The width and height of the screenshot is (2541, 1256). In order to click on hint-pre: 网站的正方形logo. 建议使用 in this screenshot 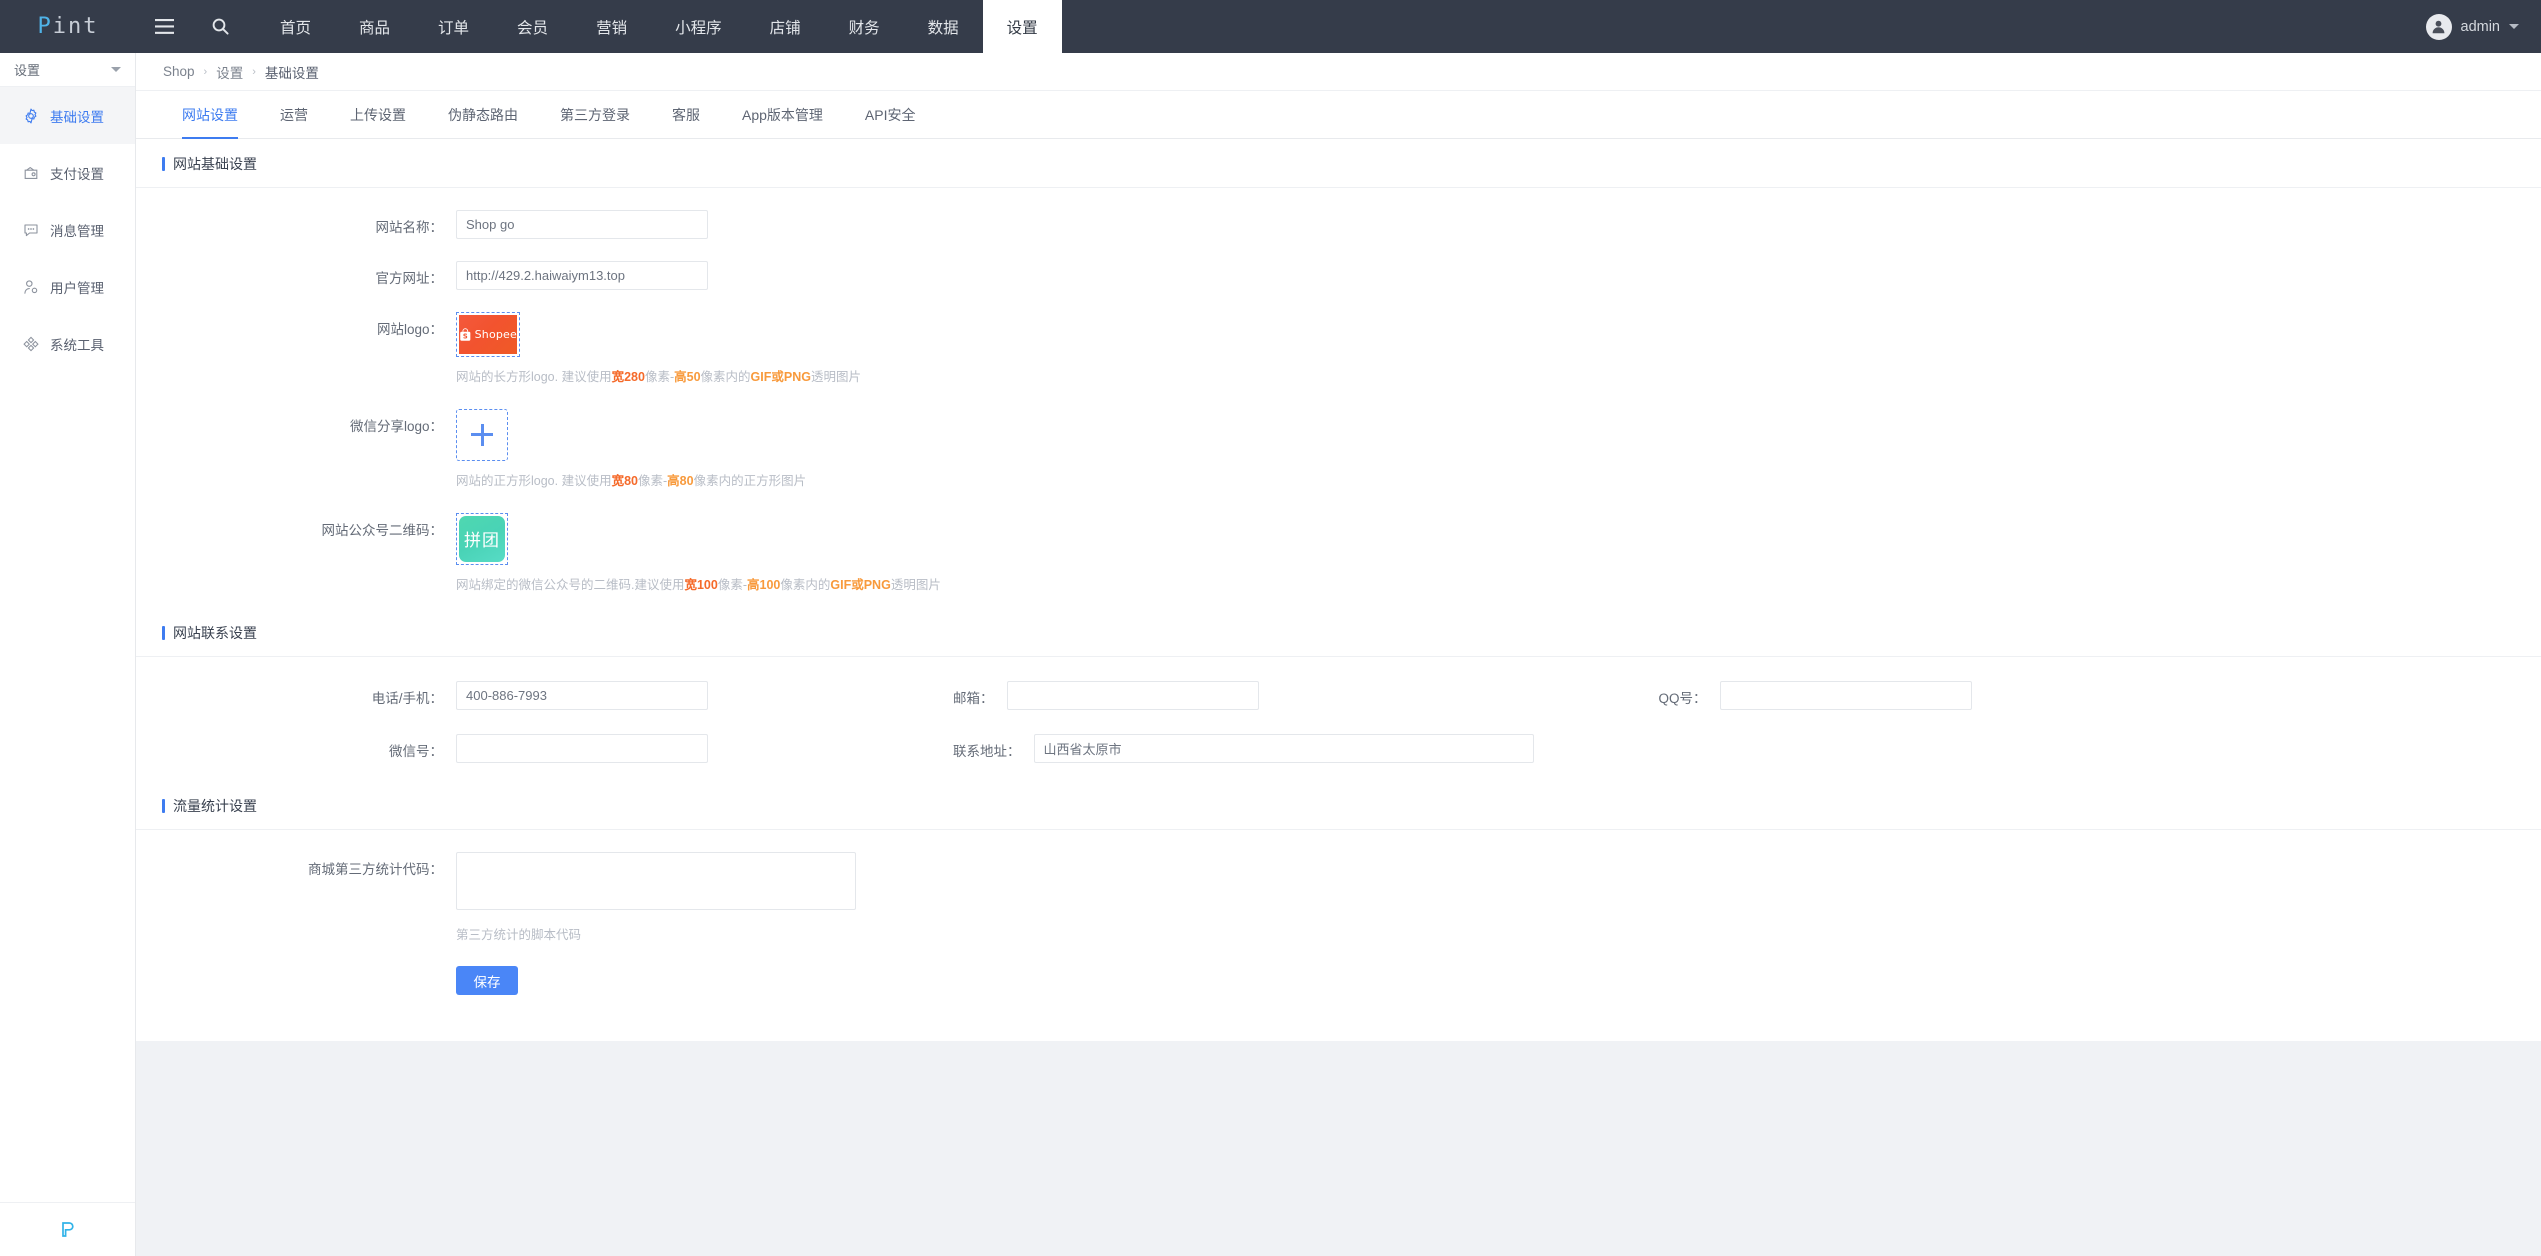, I will do `click(534, 480)`.